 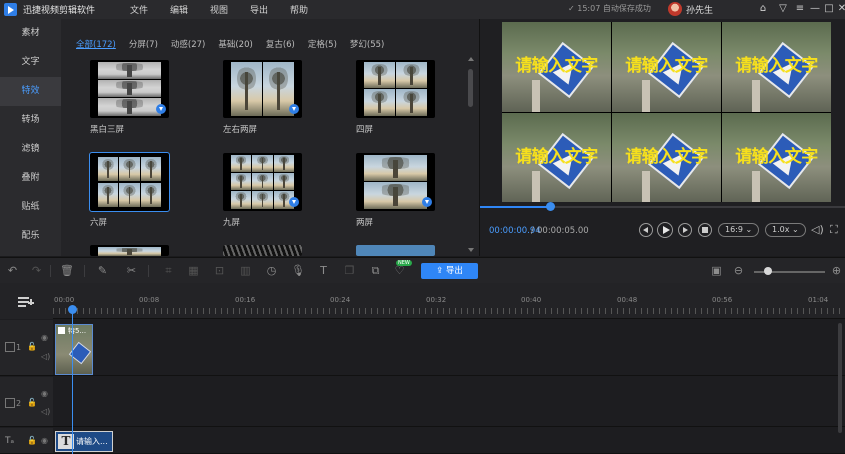 I want to click on ruler-label: 00:40, so click(x=531, y=300).